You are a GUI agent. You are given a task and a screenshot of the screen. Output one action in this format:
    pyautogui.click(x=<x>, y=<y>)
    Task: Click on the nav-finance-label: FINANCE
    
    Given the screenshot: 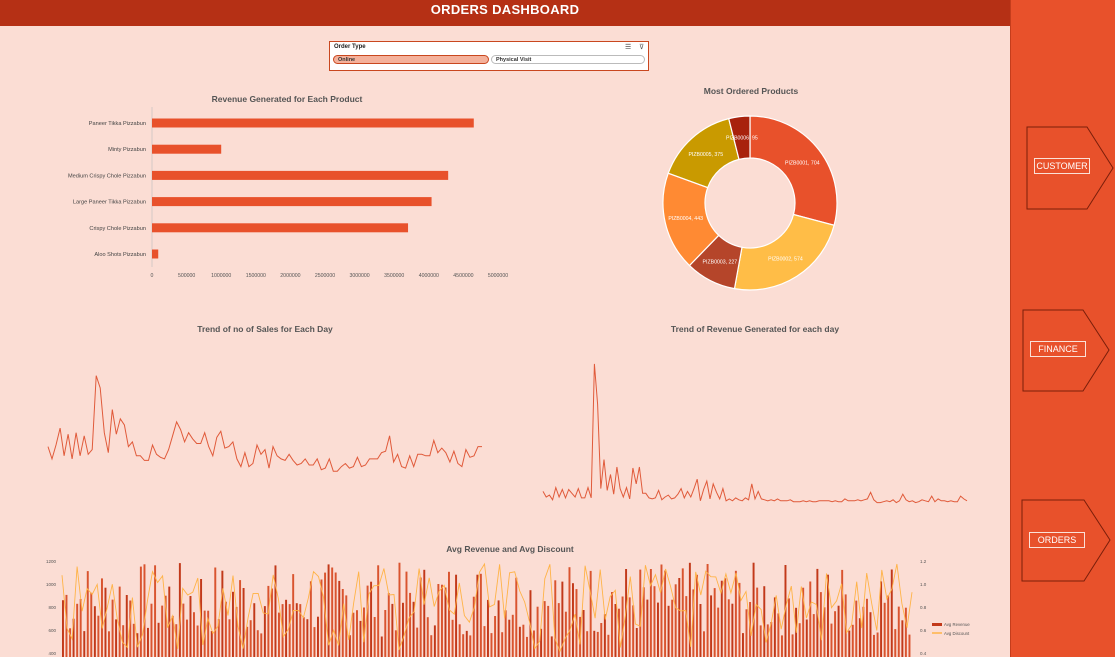 What is the action you would take?
    pyautogui.click(x=1058, y=349)
    